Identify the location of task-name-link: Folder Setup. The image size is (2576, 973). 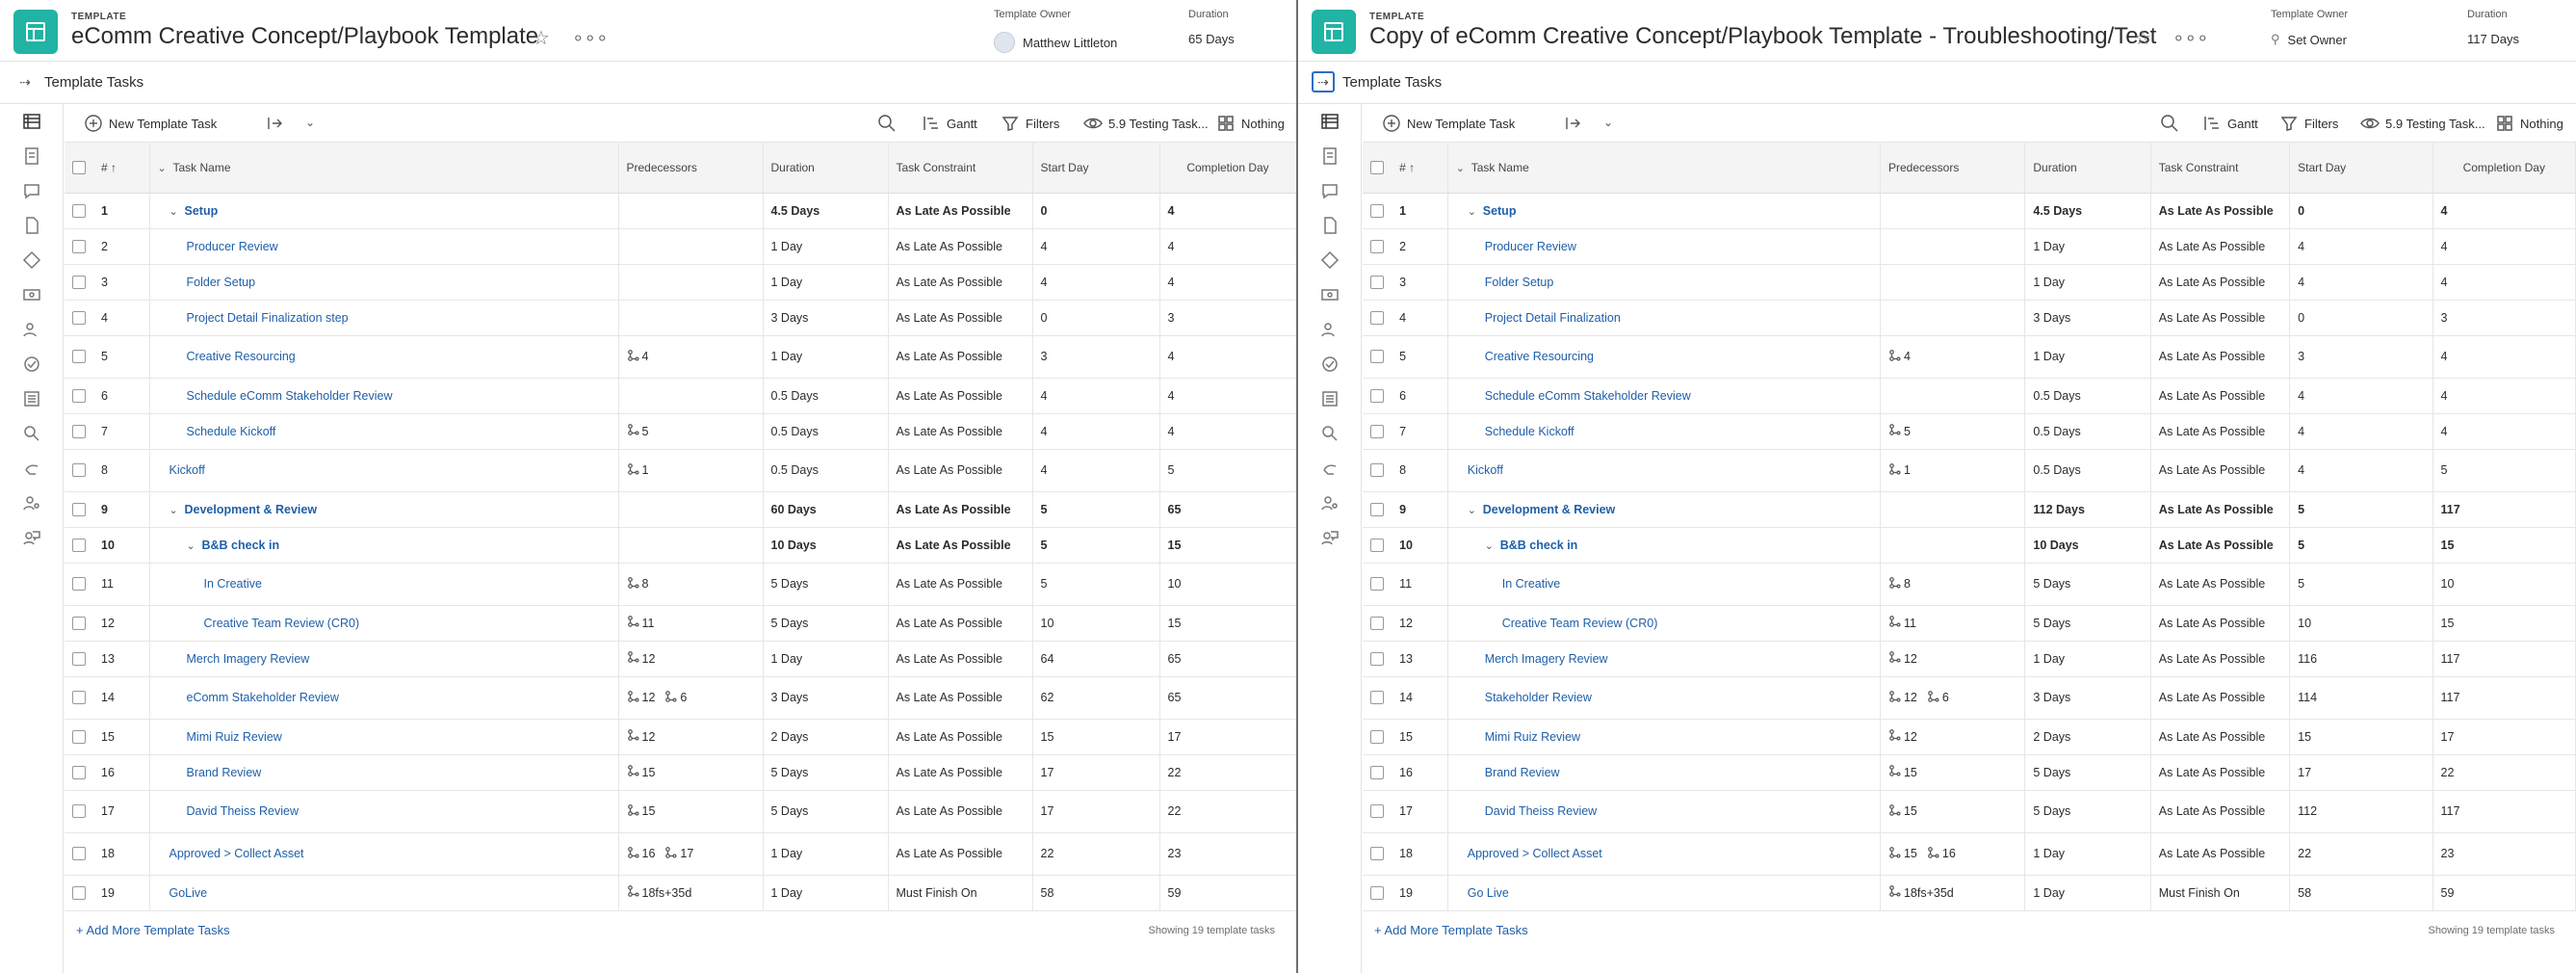
(221, 282).